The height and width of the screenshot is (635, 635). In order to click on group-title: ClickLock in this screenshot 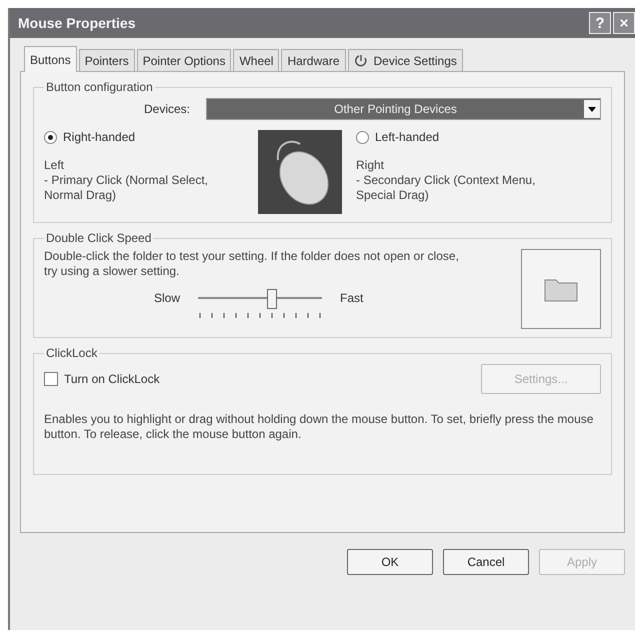, I will do `click(71, 353)`.